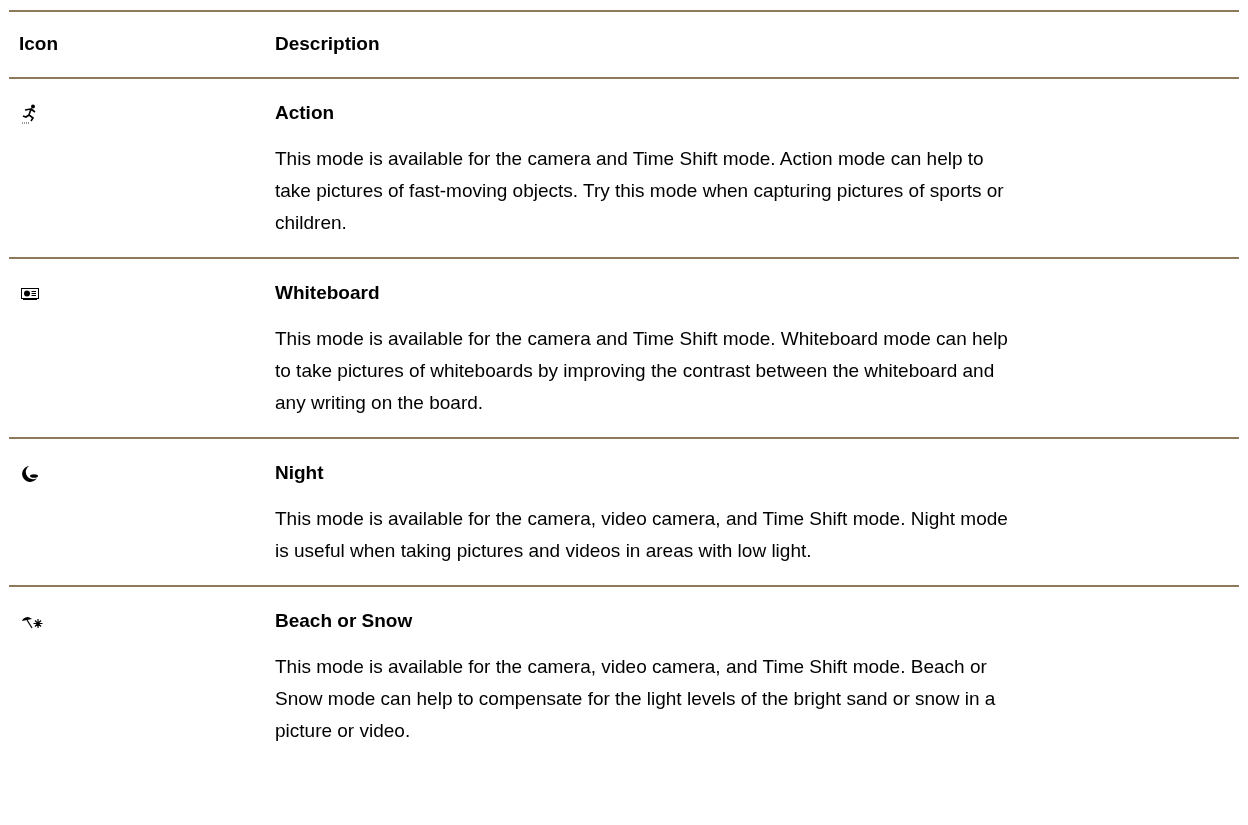  What do you see at coordinates (29, 114) in the screenshot?
I see `running-person-icon` at bounding box center [29, 114].